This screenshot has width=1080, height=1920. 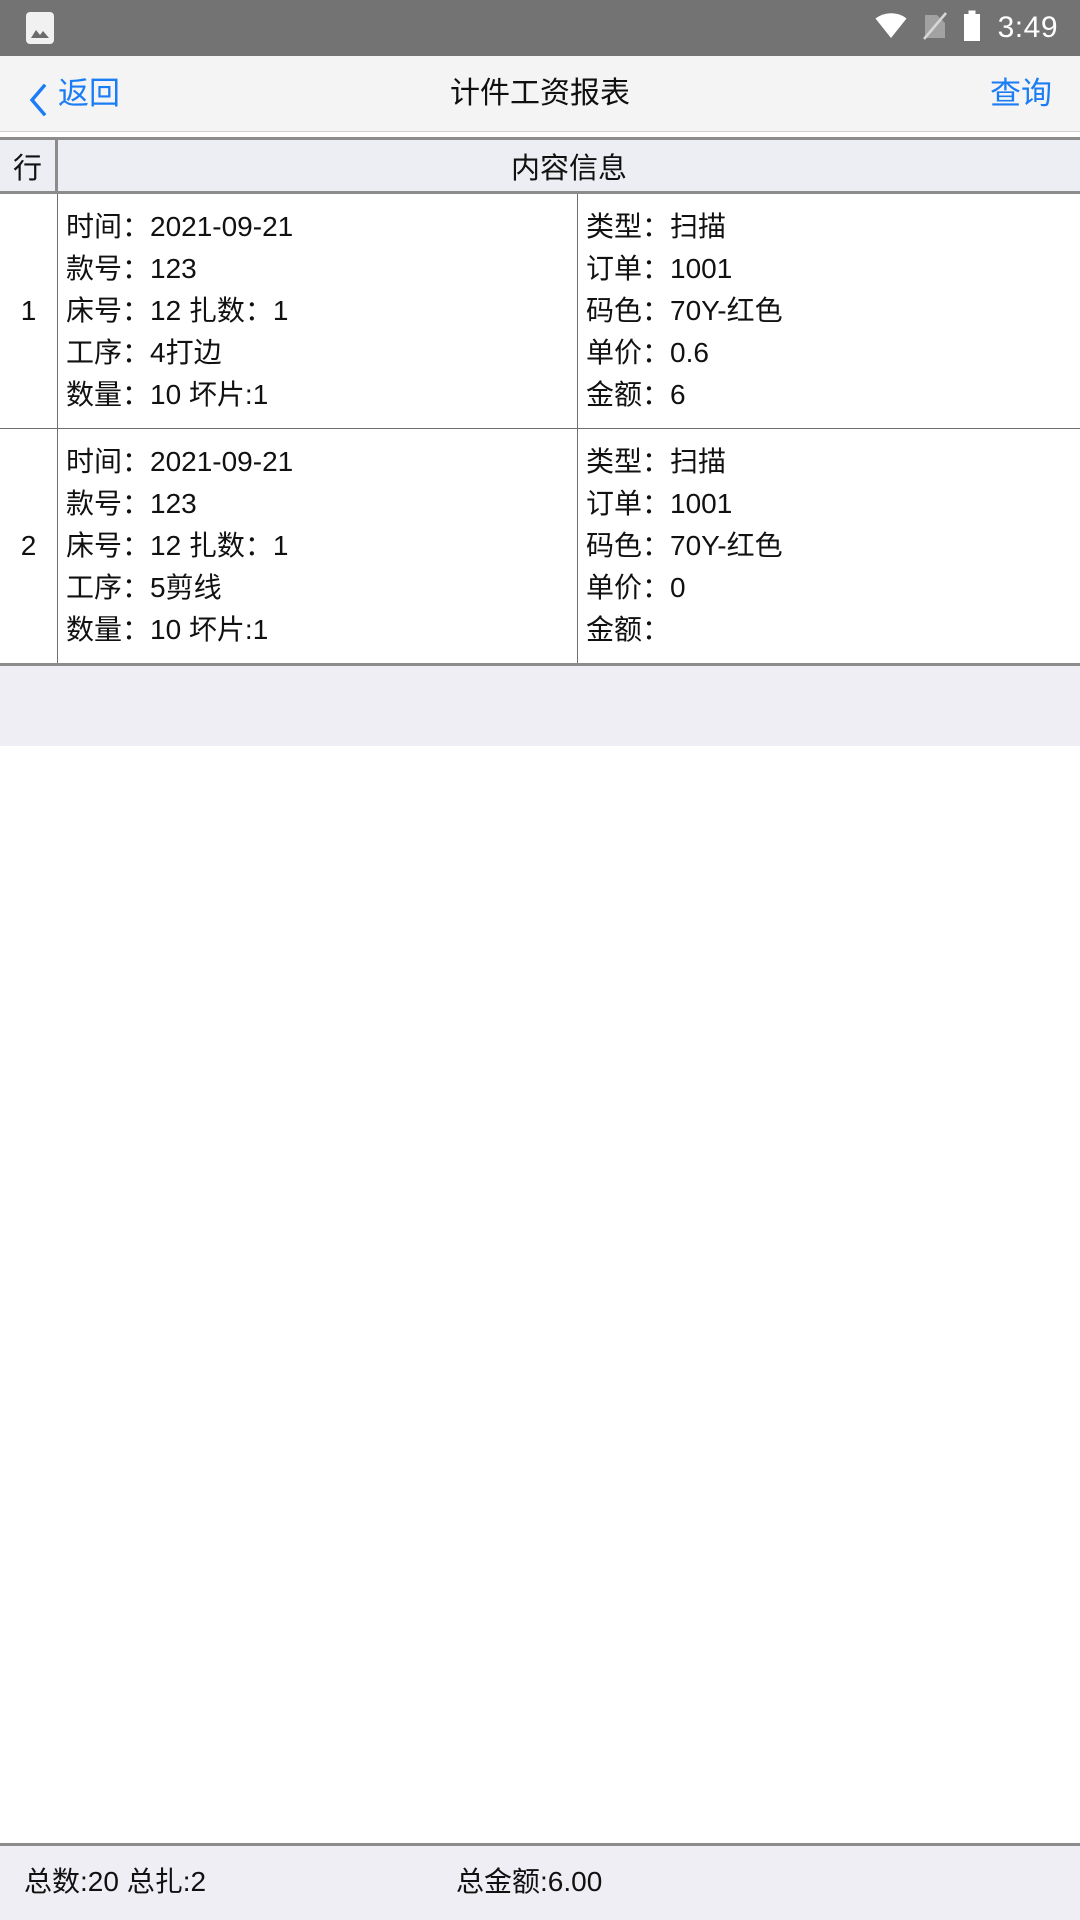 I want to click on field-amount: 金额：6, so click(x=636, y=394).